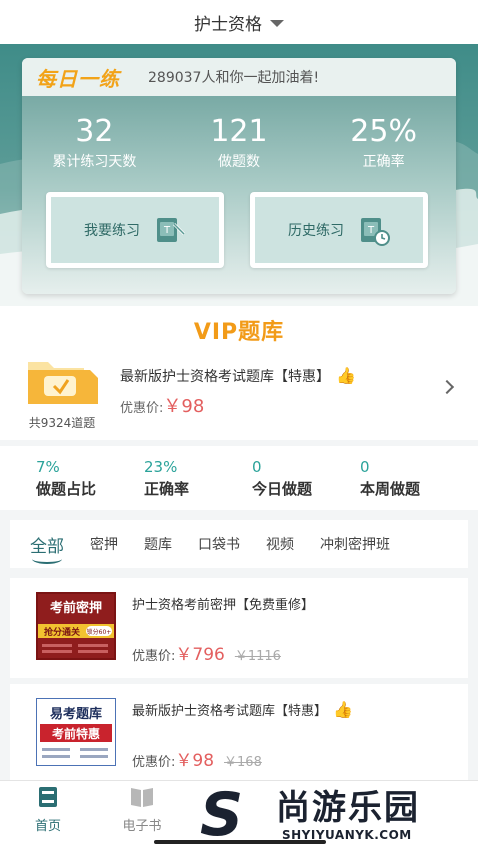 This screenshot has height=850, width=478. I want to click on cover-badge: 锁分60+, so click(99, 632).